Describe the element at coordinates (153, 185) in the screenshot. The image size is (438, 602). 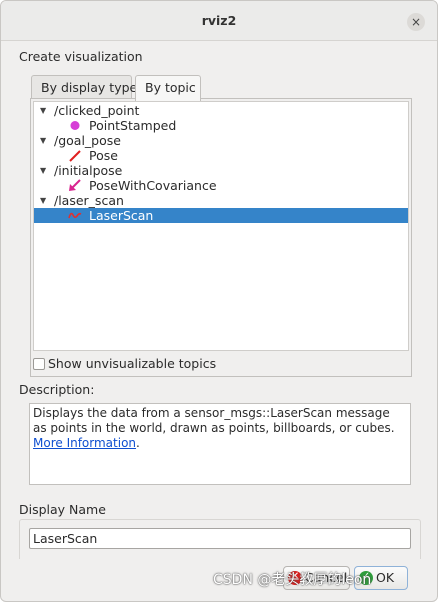
I see `display-type-label: PoseWithCovariance` at that location.